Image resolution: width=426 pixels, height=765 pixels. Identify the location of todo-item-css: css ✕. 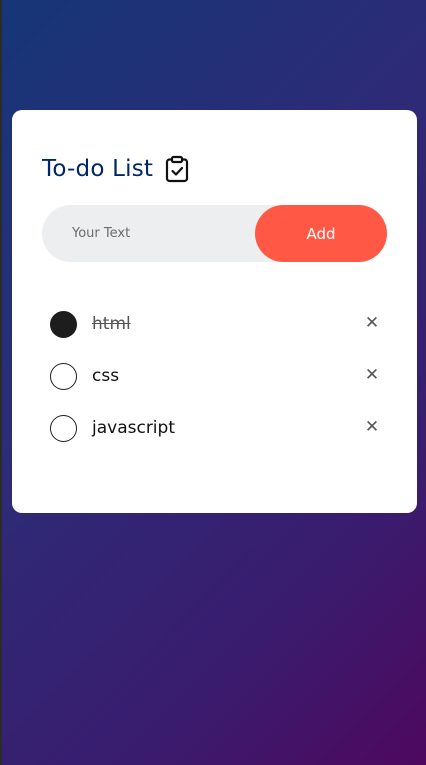
(215, 376).